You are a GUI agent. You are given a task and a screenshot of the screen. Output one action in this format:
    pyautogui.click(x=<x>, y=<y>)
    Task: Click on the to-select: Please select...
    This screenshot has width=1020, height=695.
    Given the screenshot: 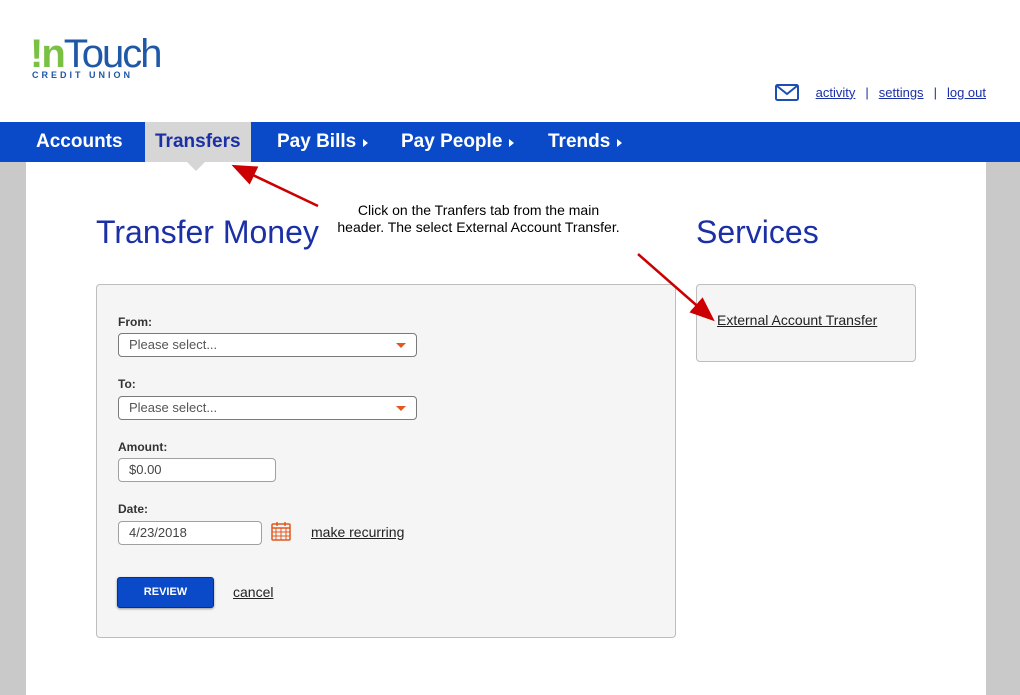 What is the action you would take?
    pyautogui.click(x=267, y=408)
    